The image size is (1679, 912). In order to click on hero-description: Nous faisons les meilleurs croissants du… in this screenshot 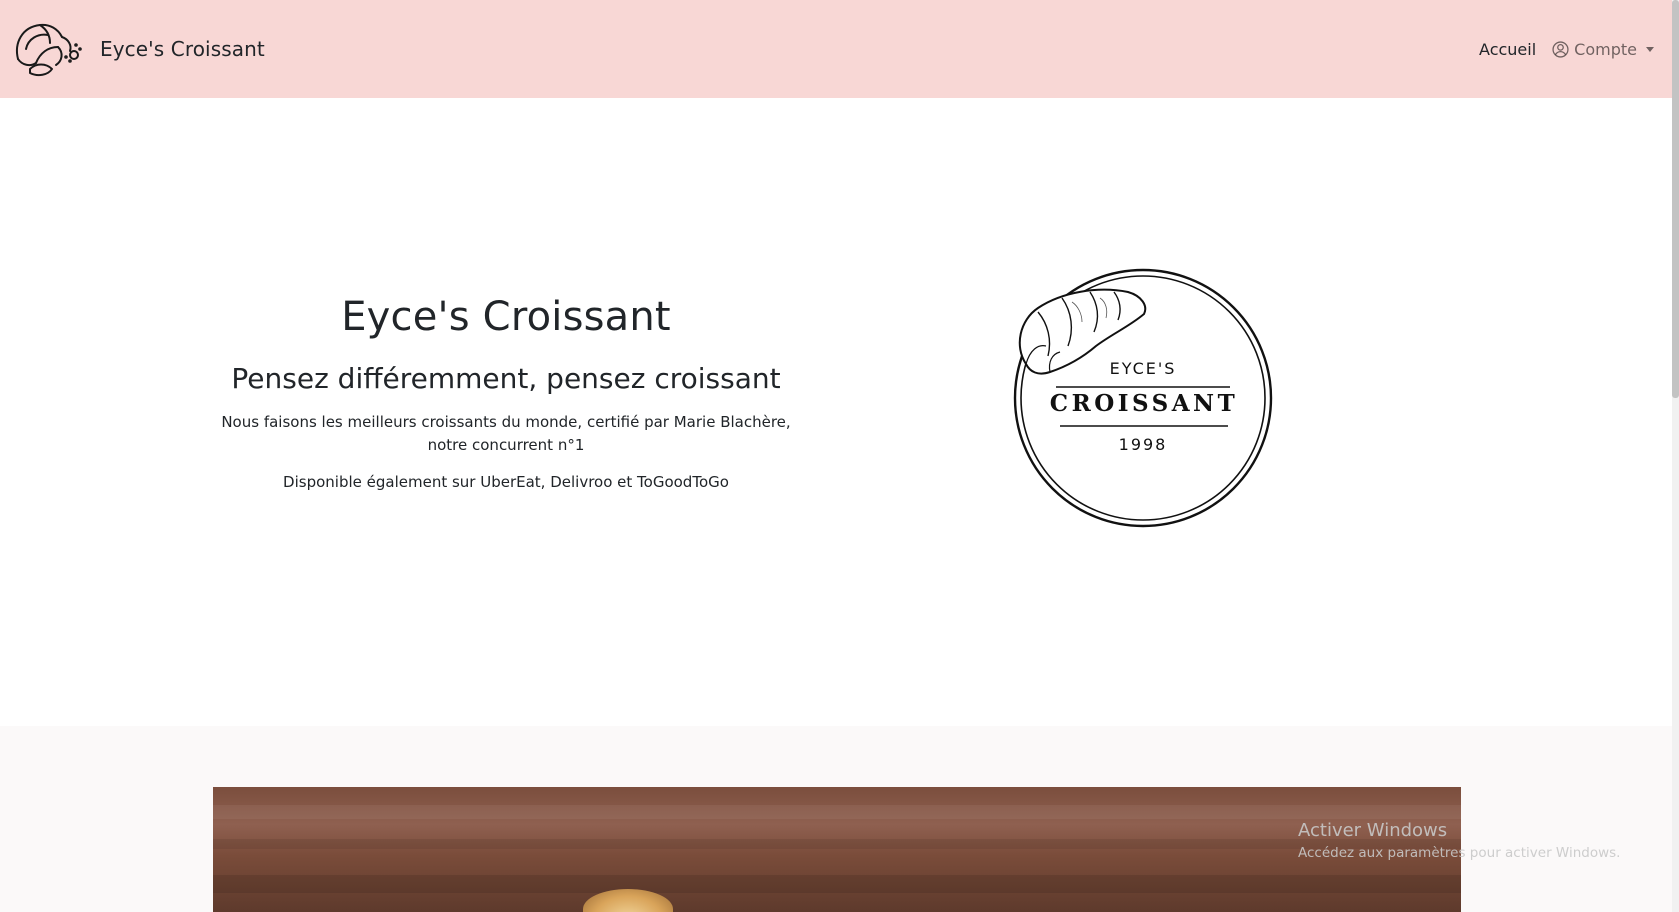, I will do `click(506, 433)`.